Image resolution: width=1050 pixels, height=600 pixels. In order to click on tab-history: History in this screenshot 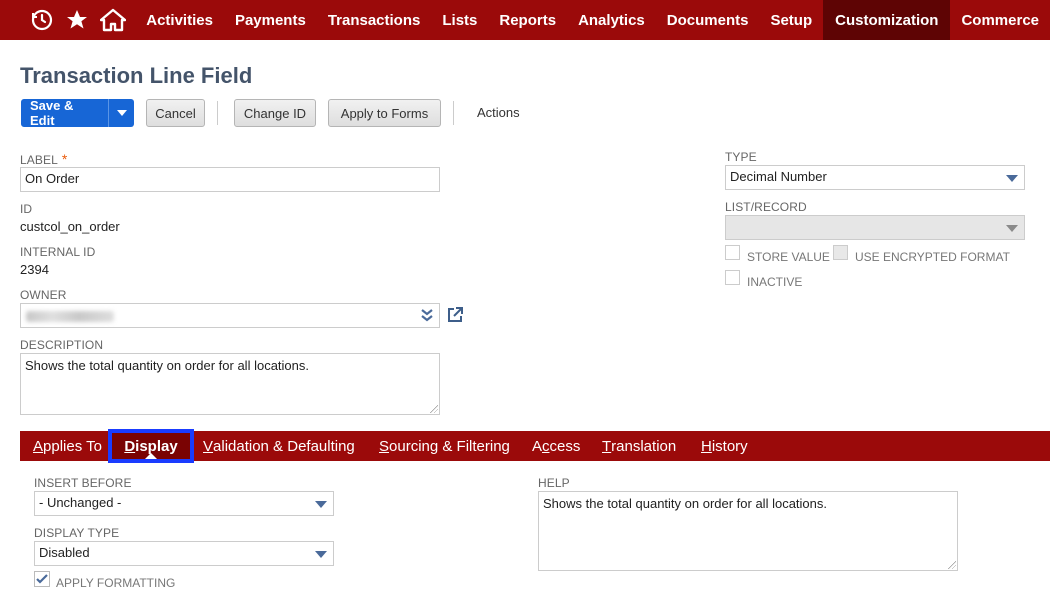, I will do `click(724, 446)`.